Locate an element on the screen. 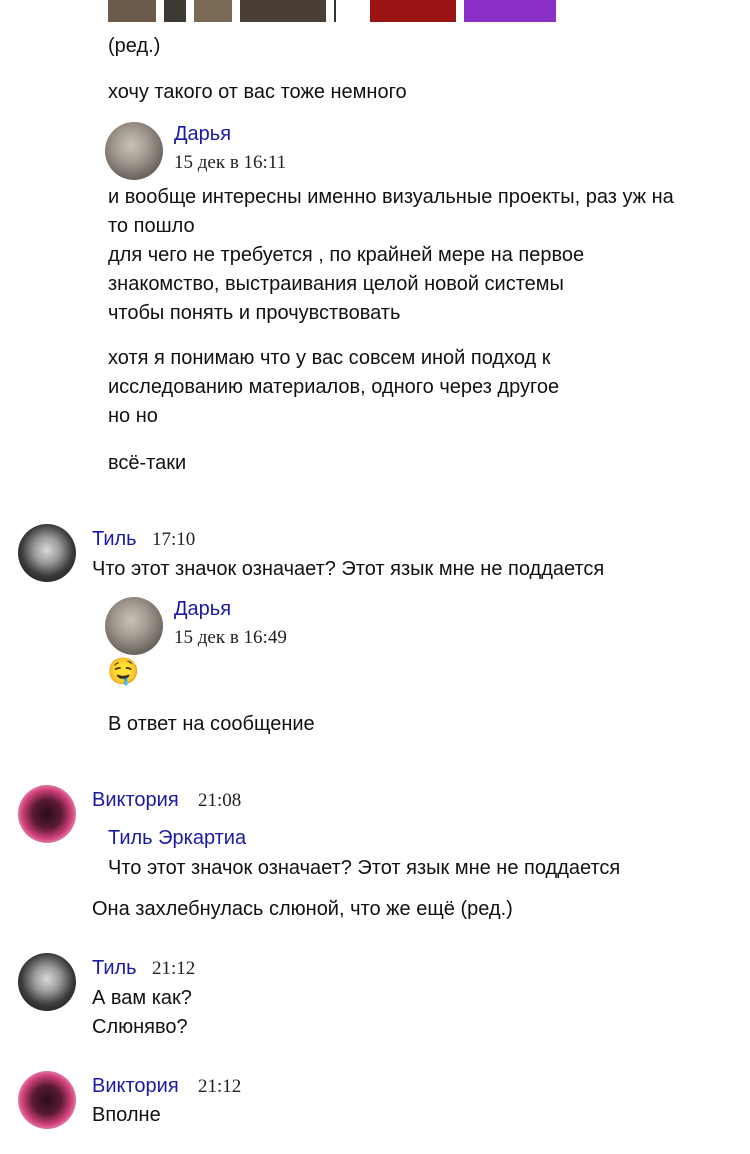 The height and width of the screenshot is (1154, 750). message-text: хочу такого от вас тоже немного is located at coordinates (257, 92).